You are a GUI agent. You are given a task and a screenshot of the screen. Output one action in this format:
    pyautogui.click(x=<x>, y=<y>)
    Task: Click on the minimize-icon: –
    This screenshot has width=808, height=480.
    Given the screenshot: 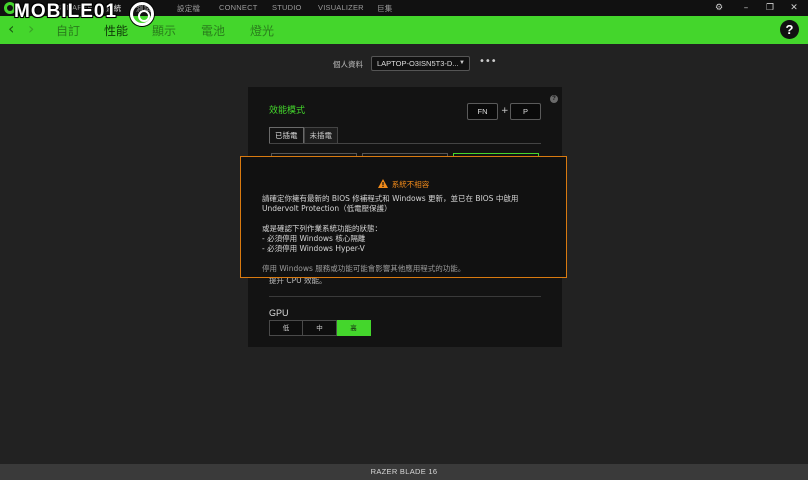 What is the action you would take?
    pyautogui.click(x=746, y=8)
    